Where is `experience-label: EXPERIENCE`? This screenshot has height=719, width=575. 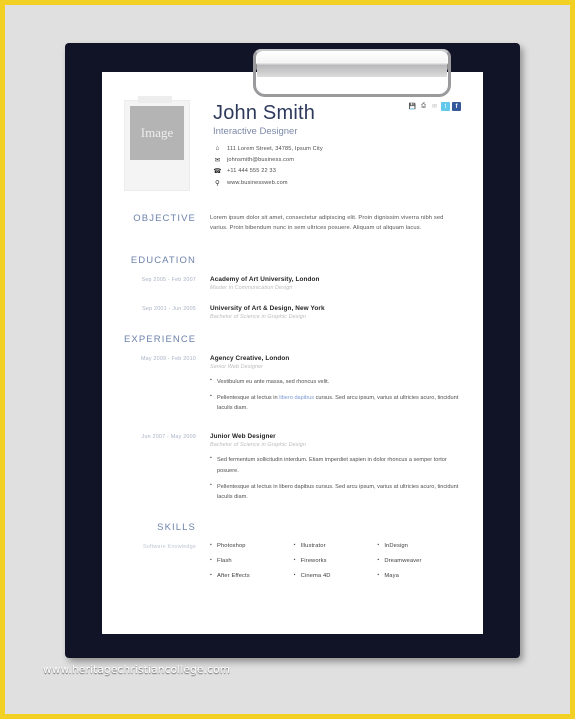 experience-label: EXPERIENCE is located at coordinates (167, 339).